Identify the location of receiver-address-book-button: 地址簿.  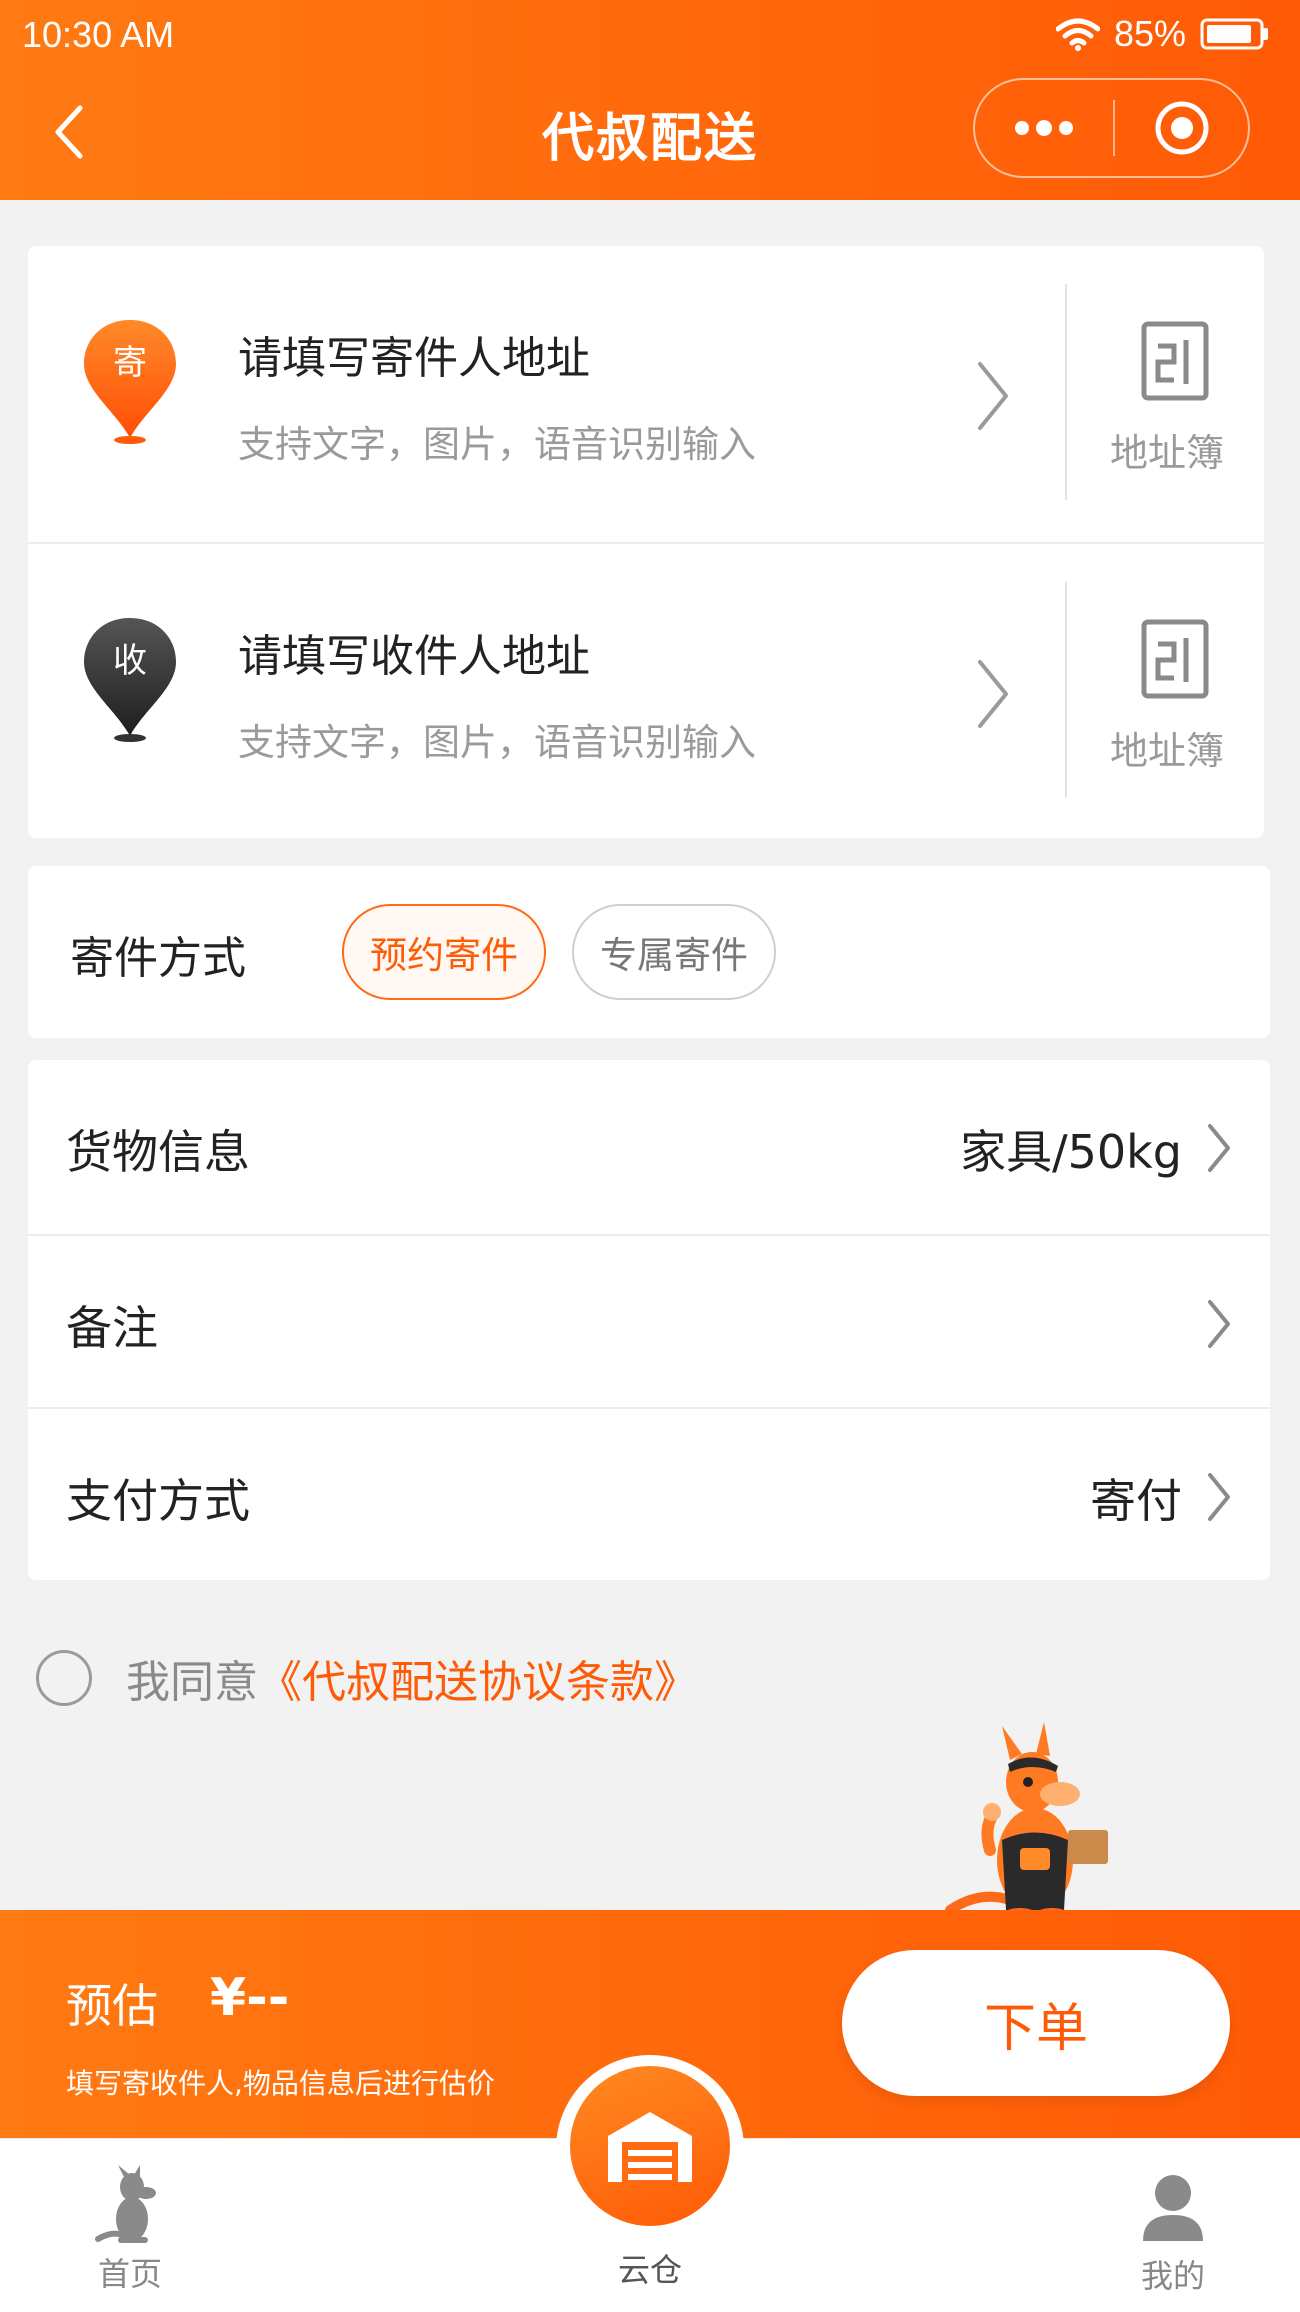
(1167, 694).